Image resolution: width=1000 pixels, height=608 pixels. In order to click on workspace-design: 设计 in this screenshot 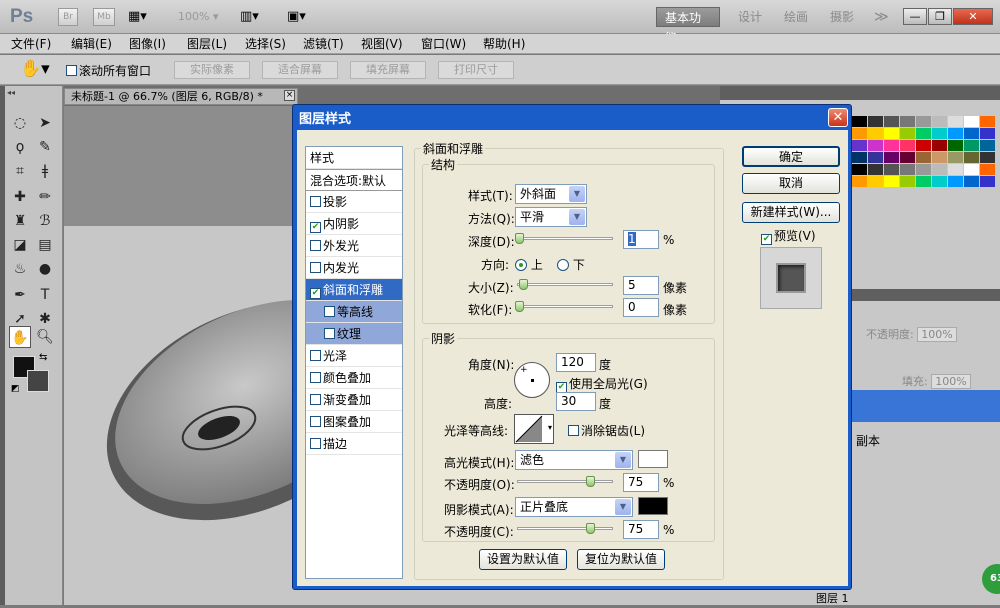, I will do `click(750, 17)`.